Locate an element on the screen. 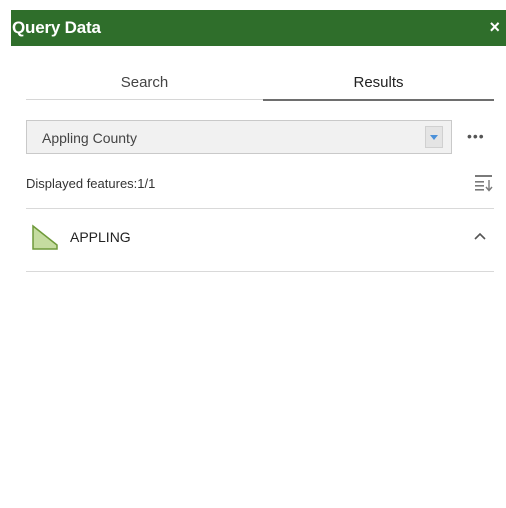 Image resolution: width=506 pixels, height=508 pixels. polygon-symbol-icon is located at coordinates (45, 237).